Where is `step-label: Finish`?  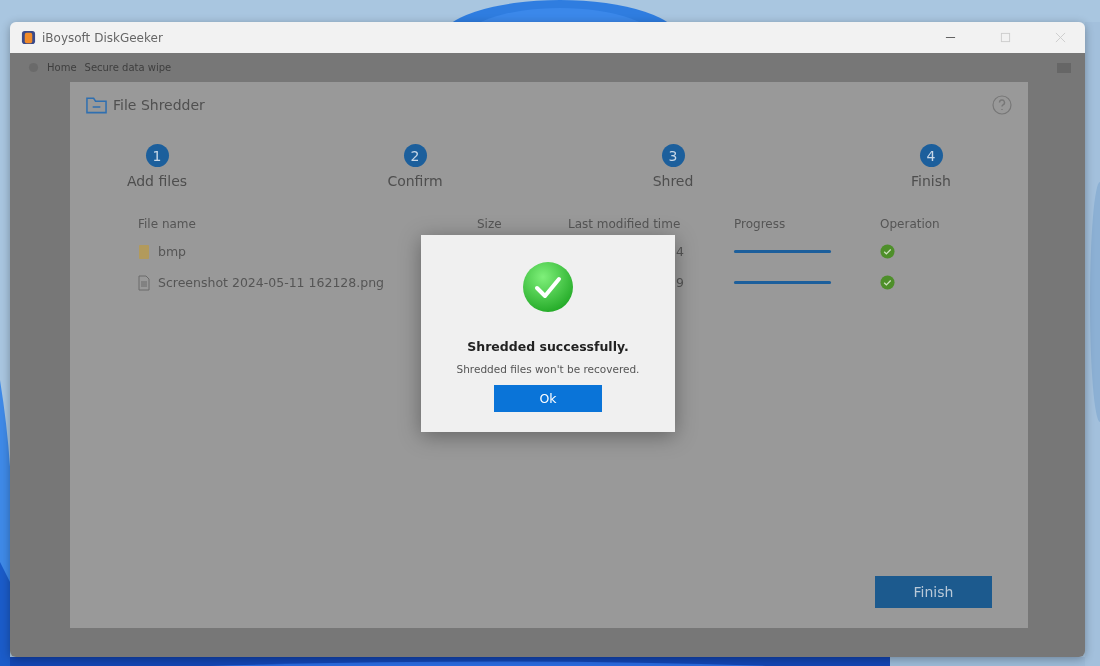 step-label: Finish is located at coordinates (931, 181).